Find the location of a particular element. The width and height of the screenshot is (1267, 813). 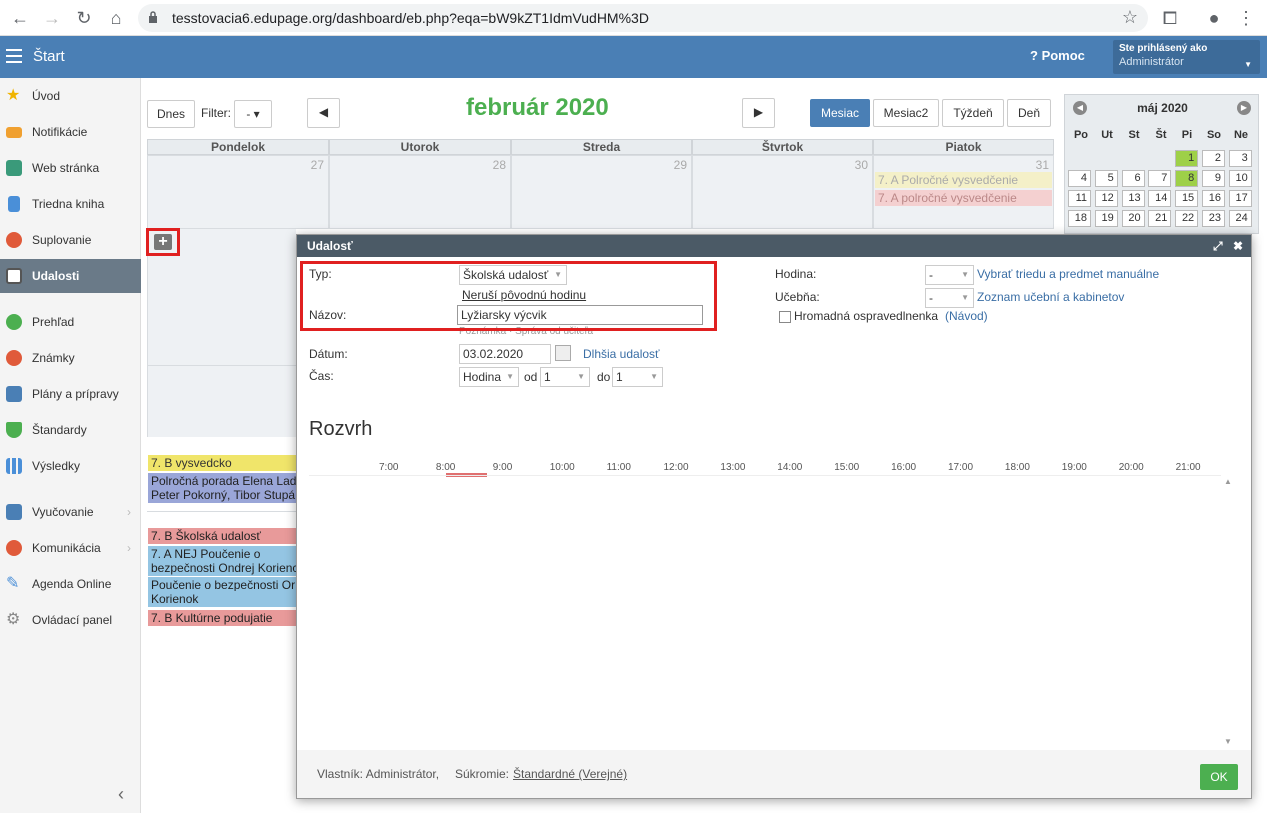

back-arrow-icon: ← is located at coordinates (20, 18).